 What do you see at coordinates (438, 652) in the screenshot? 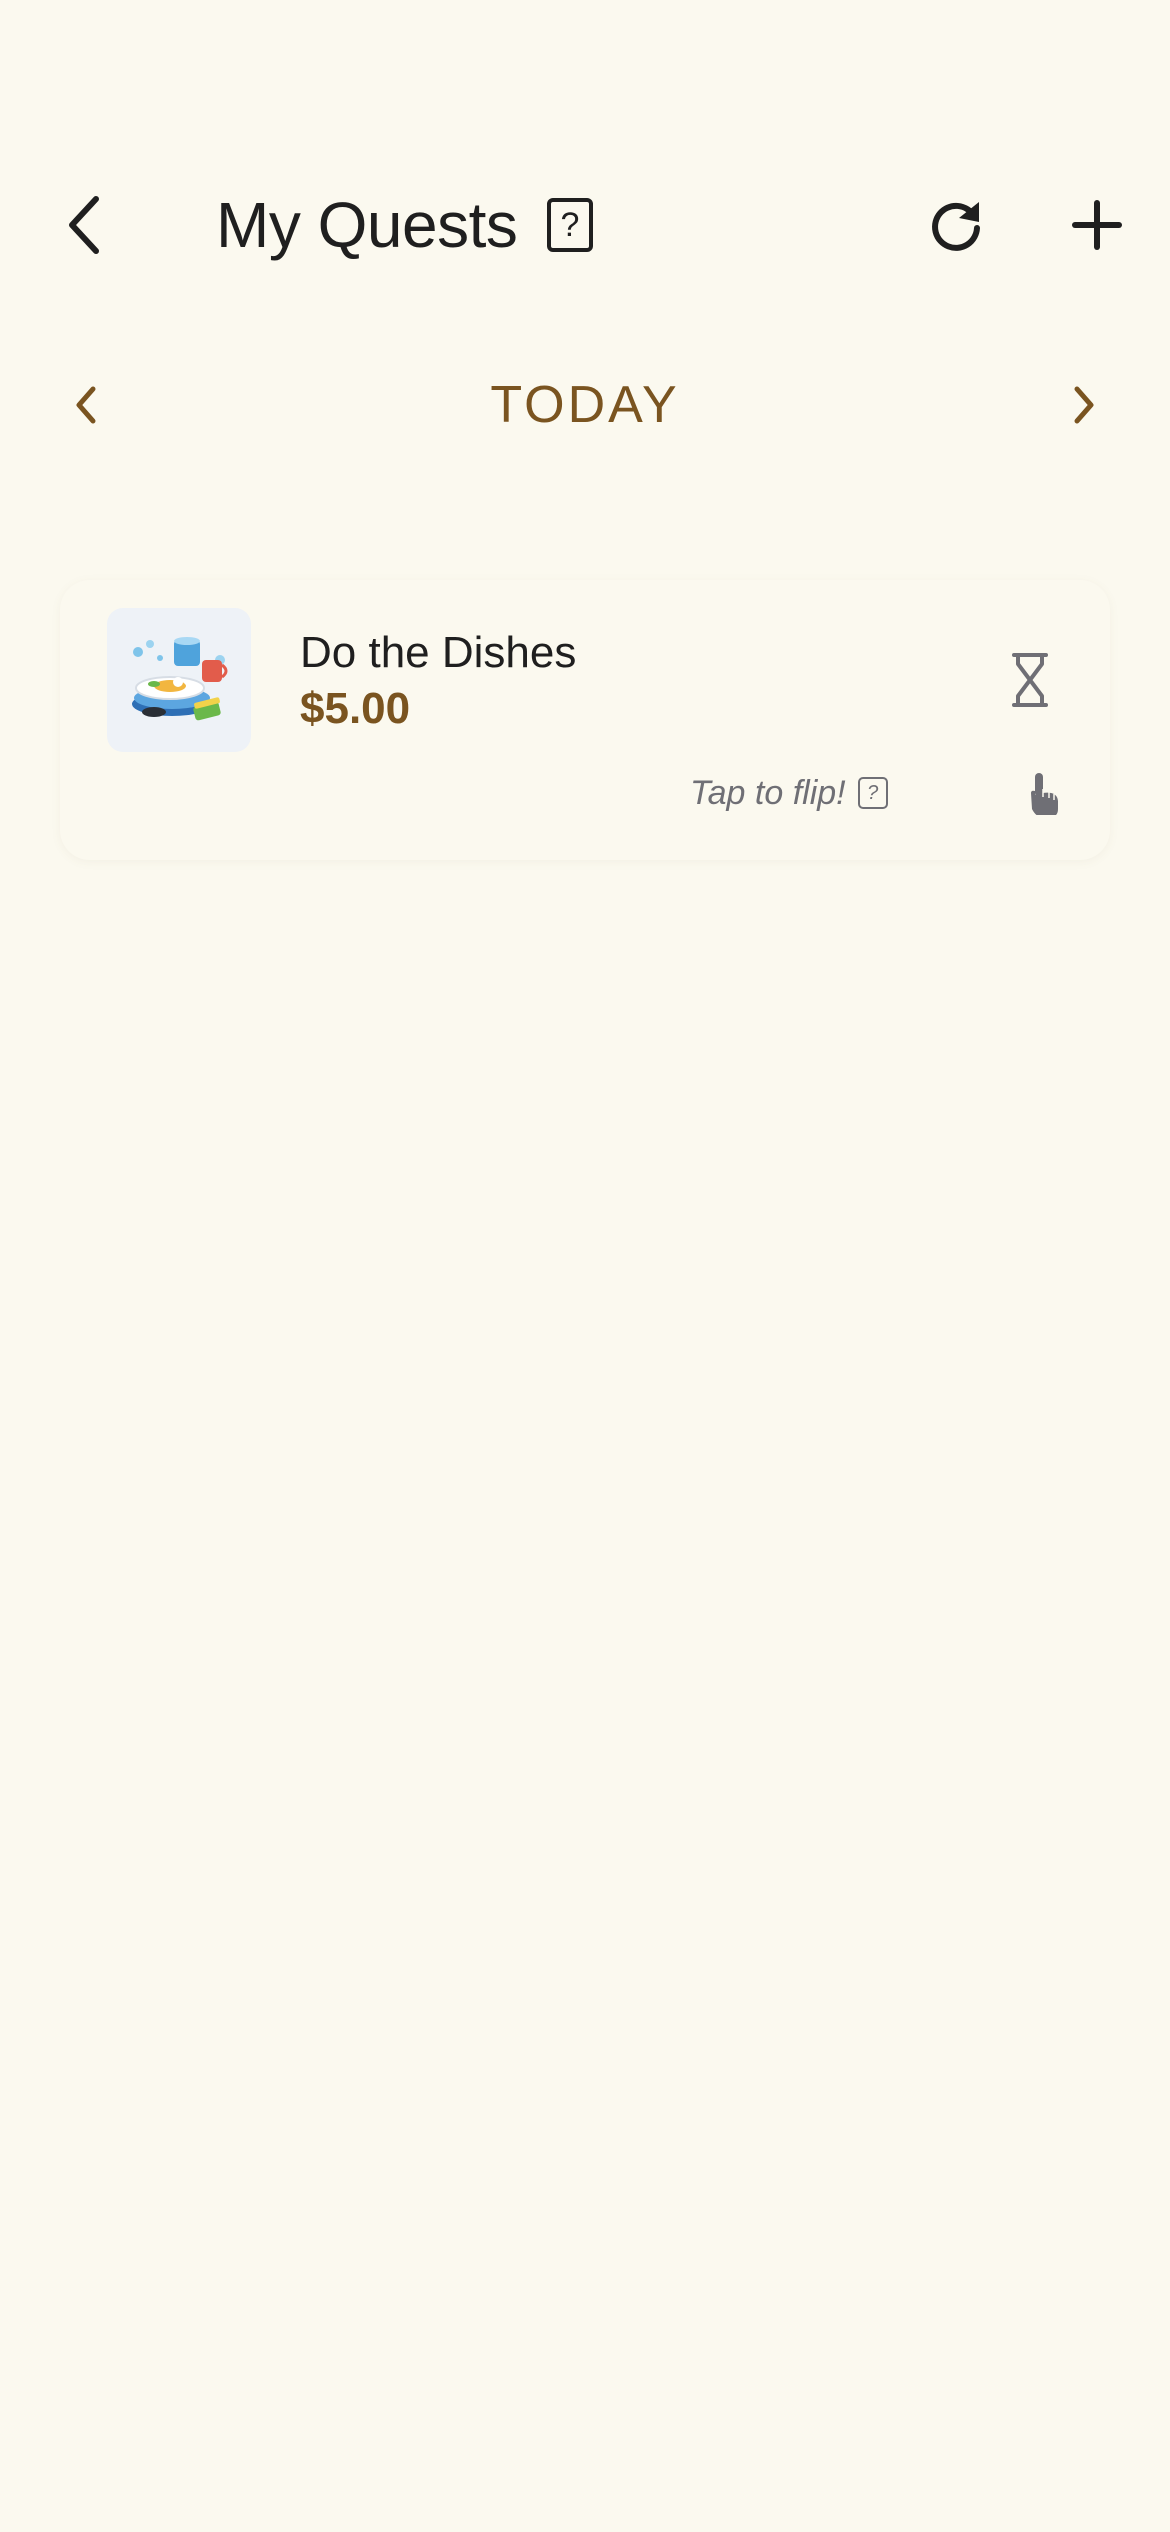
I see `quest-title: Do the Dishes` at bounding box center [438, 652].